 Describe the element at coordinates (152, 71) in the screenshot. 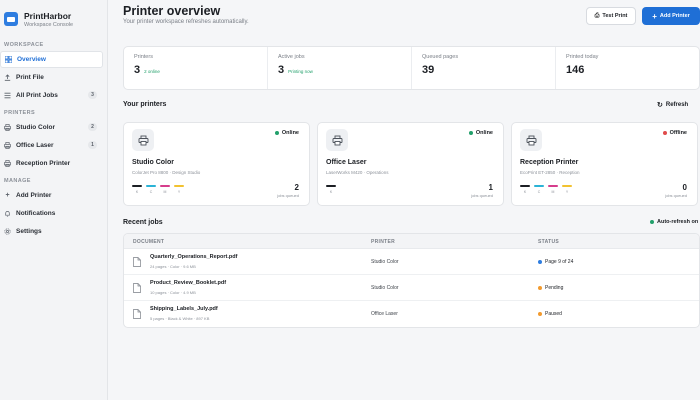

I see `stat-note: 2 online` at that location.